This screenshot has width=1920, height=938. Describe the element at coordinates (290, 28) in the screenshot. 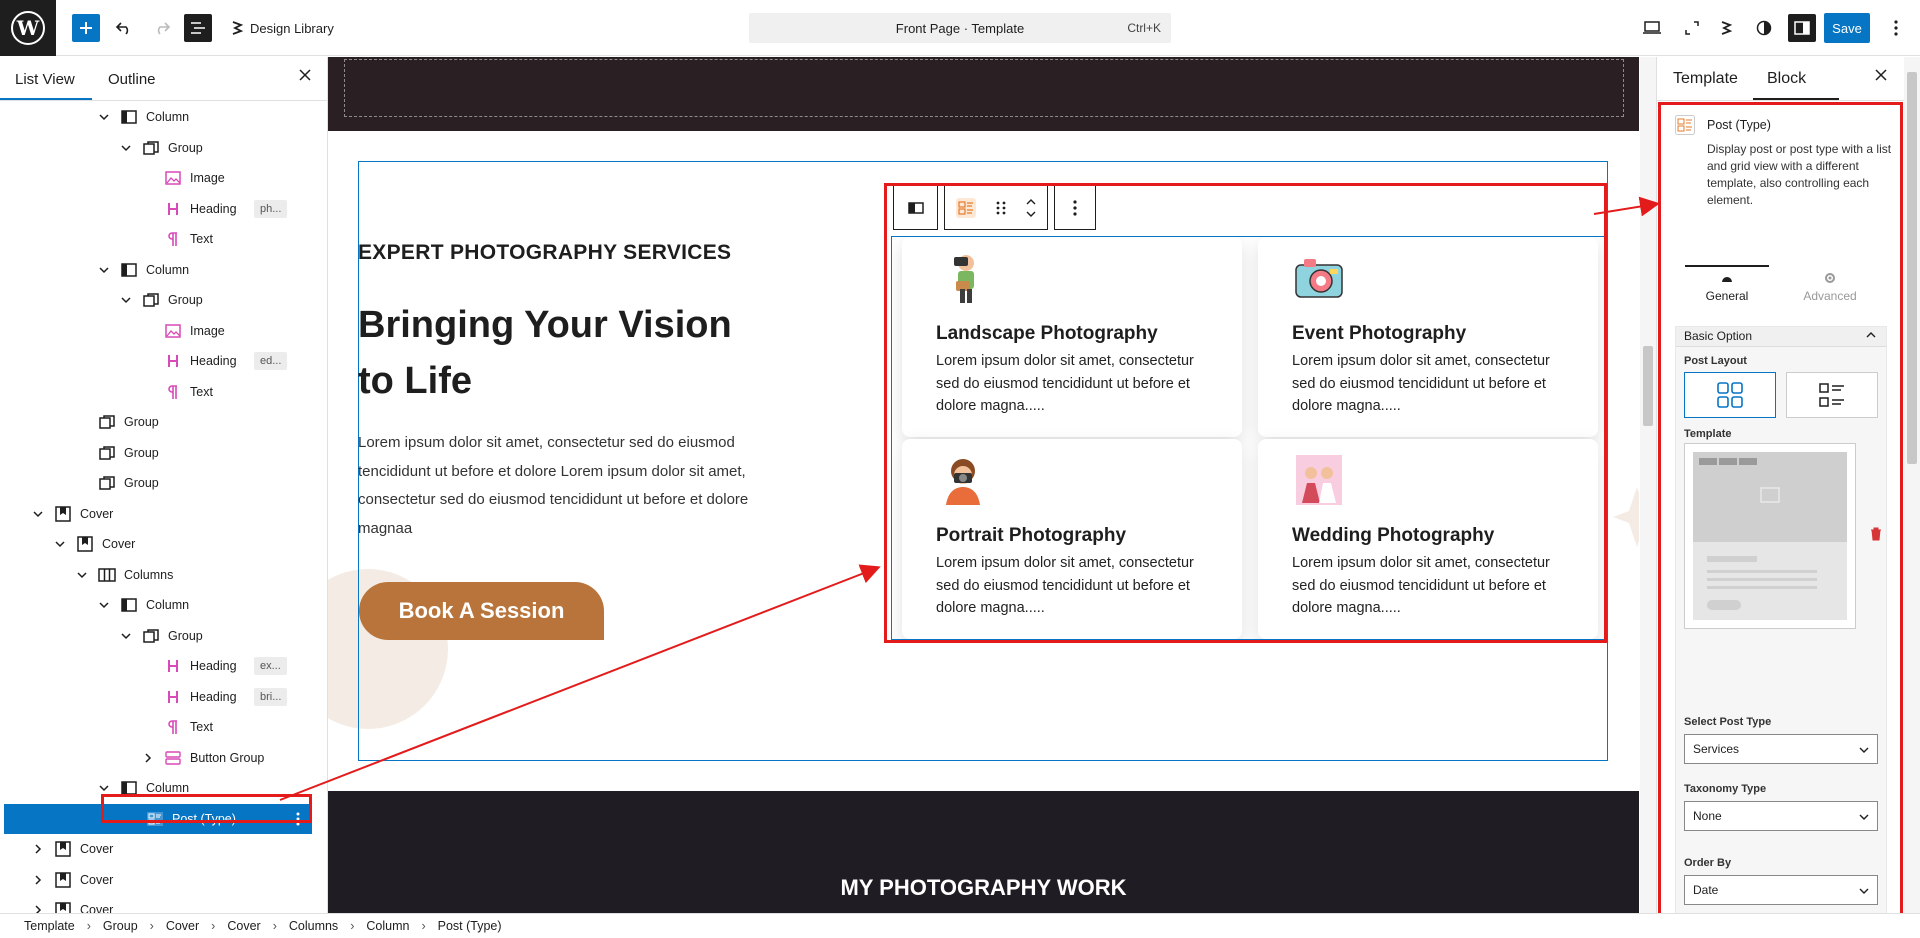

I see `design-library-button: Design Library` at that location.